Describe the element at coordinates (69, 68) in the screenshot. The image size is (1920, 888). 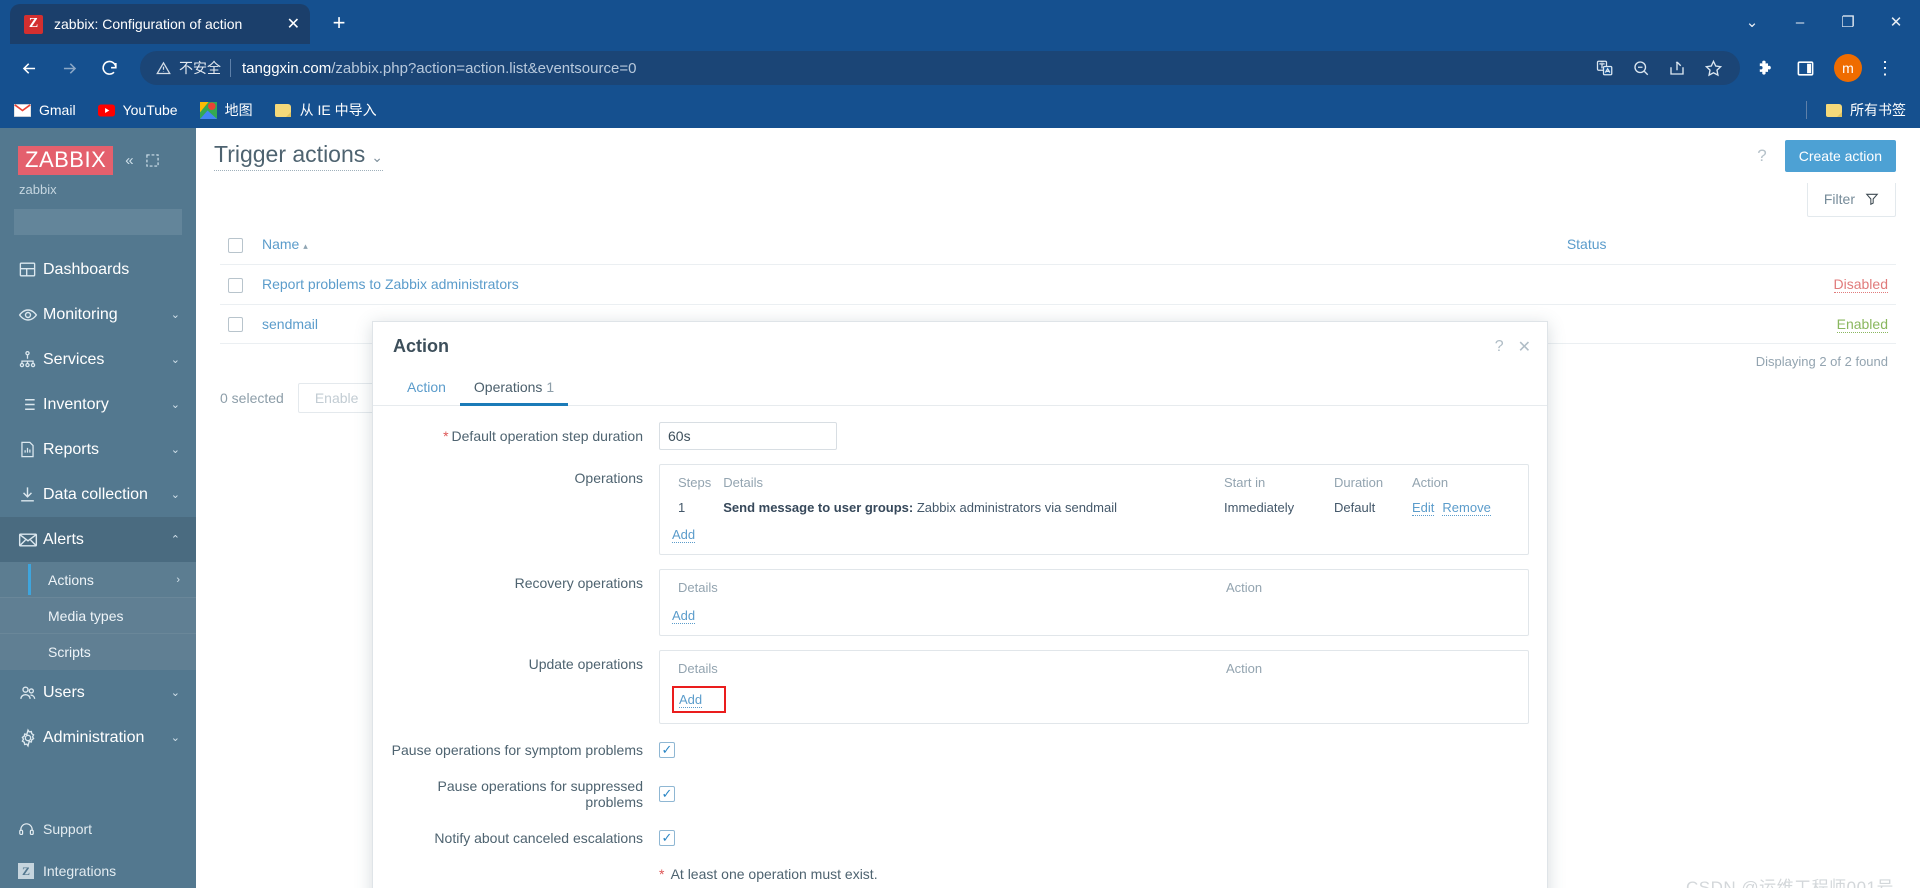
I see `forward-icon` at that location.